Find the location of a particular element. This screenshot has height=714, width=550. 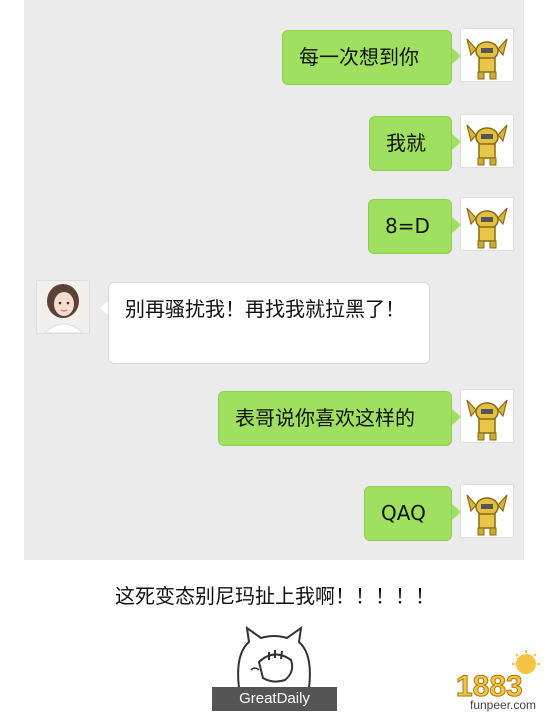

message-text: 别再骚扰我！再找我就拉黑了！ is located at coordinates (265, 309).